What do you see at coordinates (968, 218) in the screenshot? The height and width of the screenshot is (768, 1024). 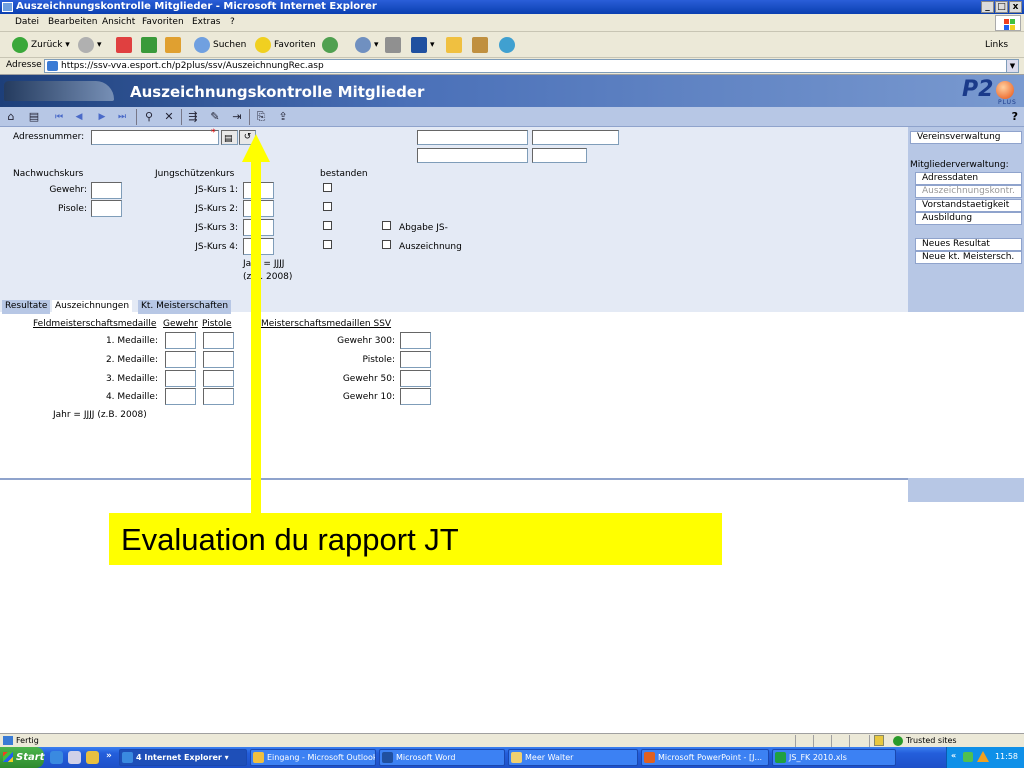 I see `sidebar-item-ausbildung: Ausbildung` at bounding box center [968, 218].